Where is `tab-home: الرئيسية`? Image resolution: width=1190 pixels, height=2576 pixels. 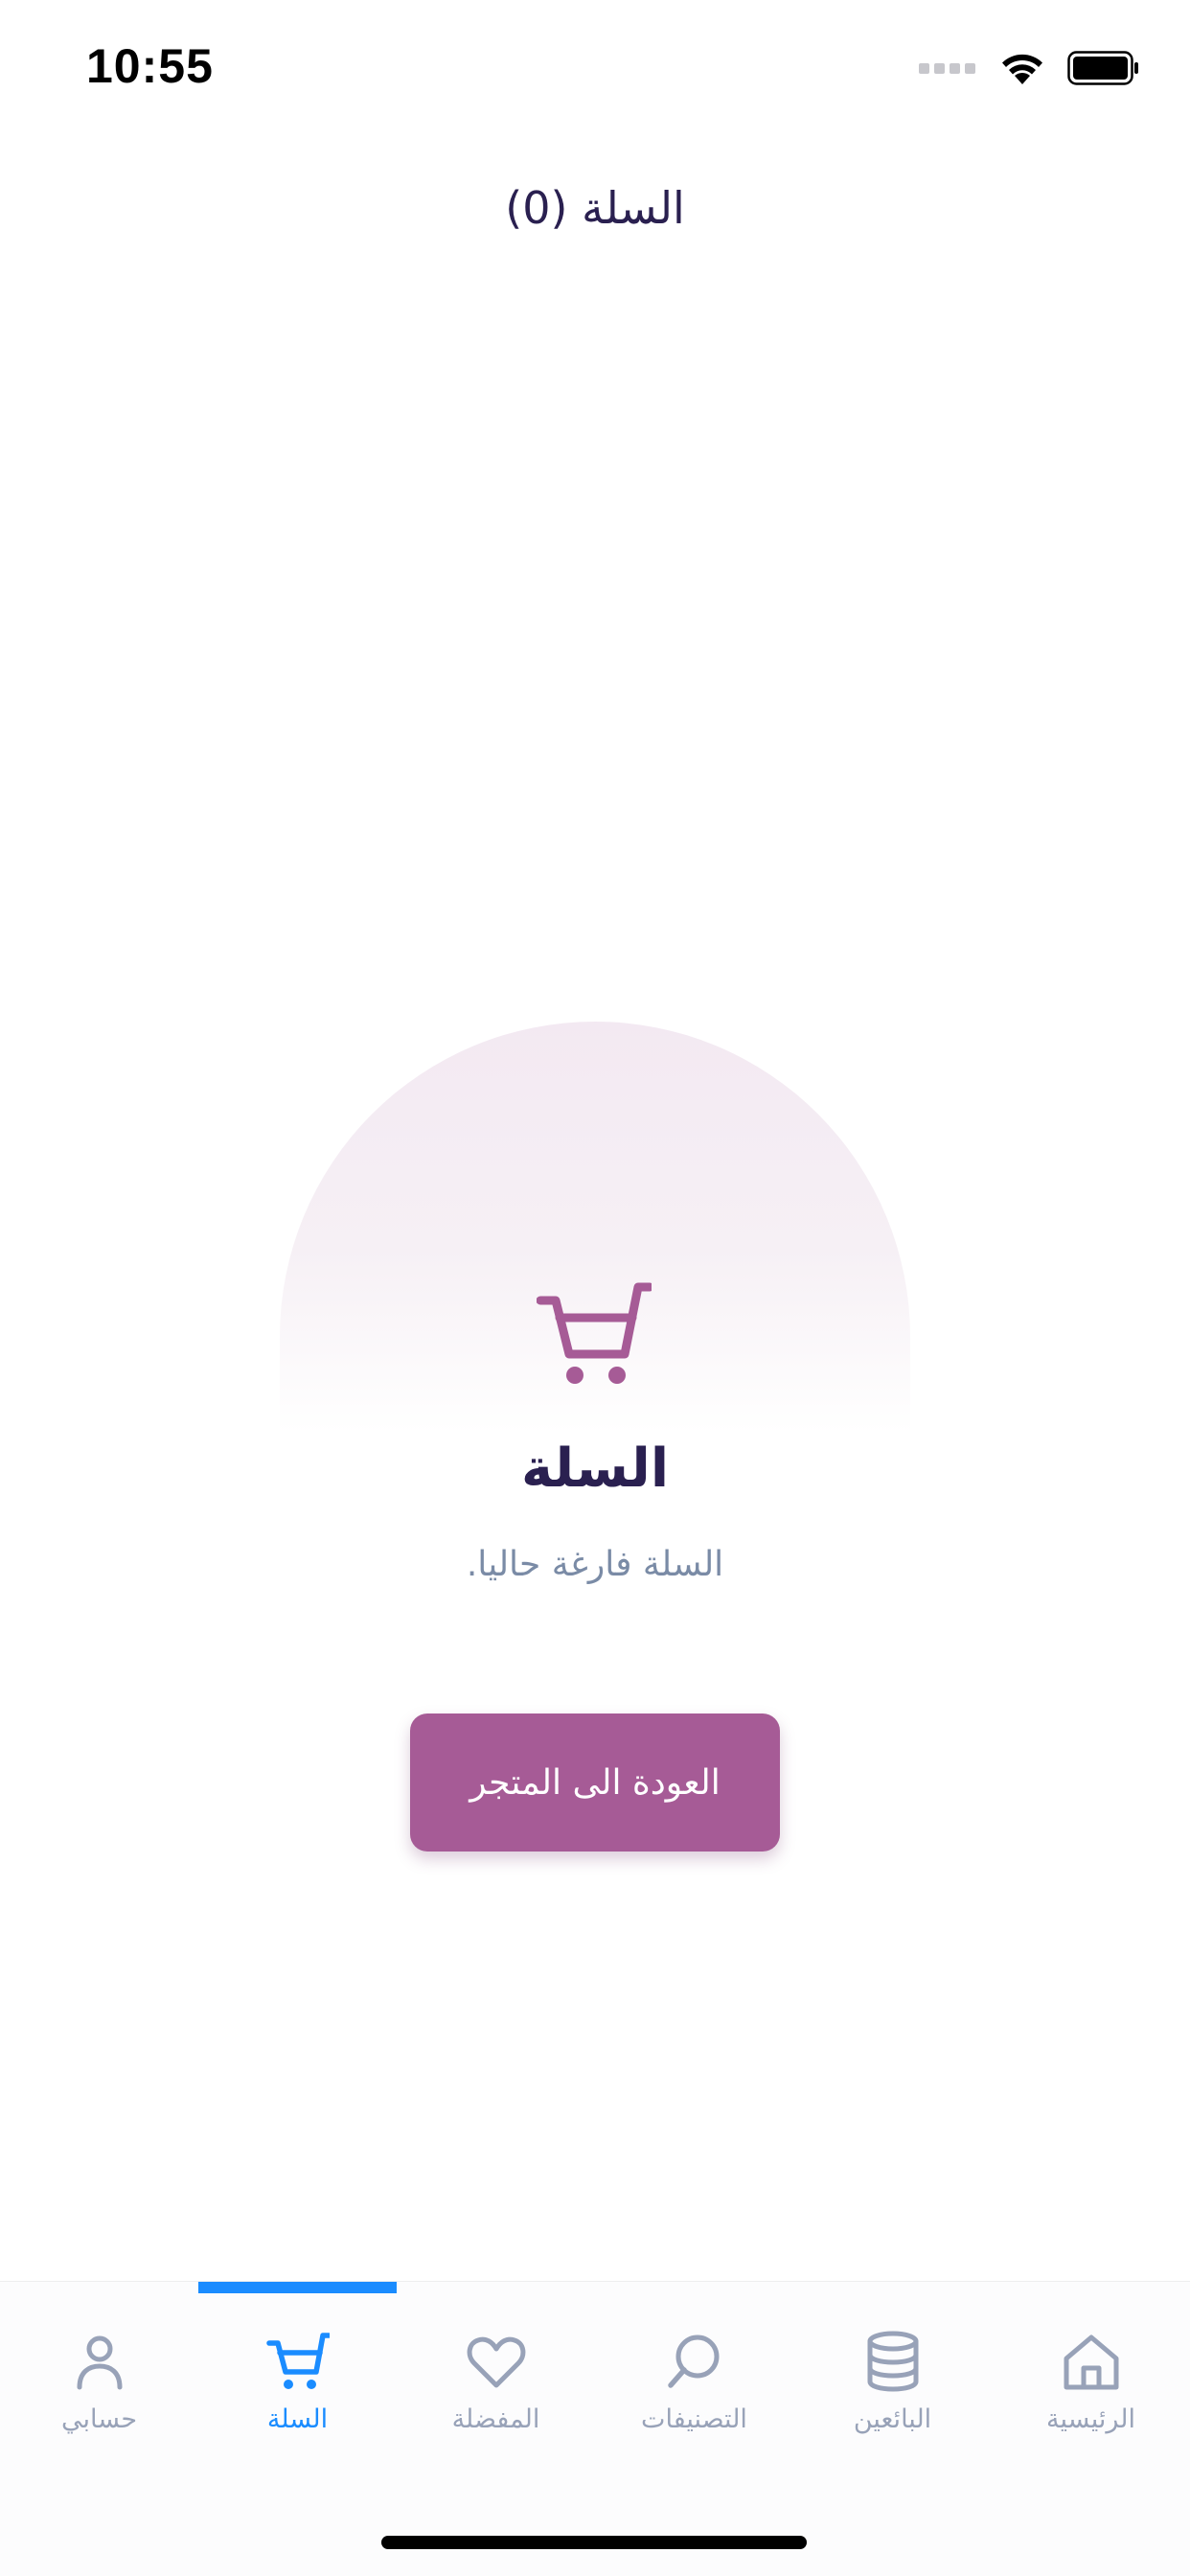 tab-home: الرئيسية is located at coordinates (1091, 2373).